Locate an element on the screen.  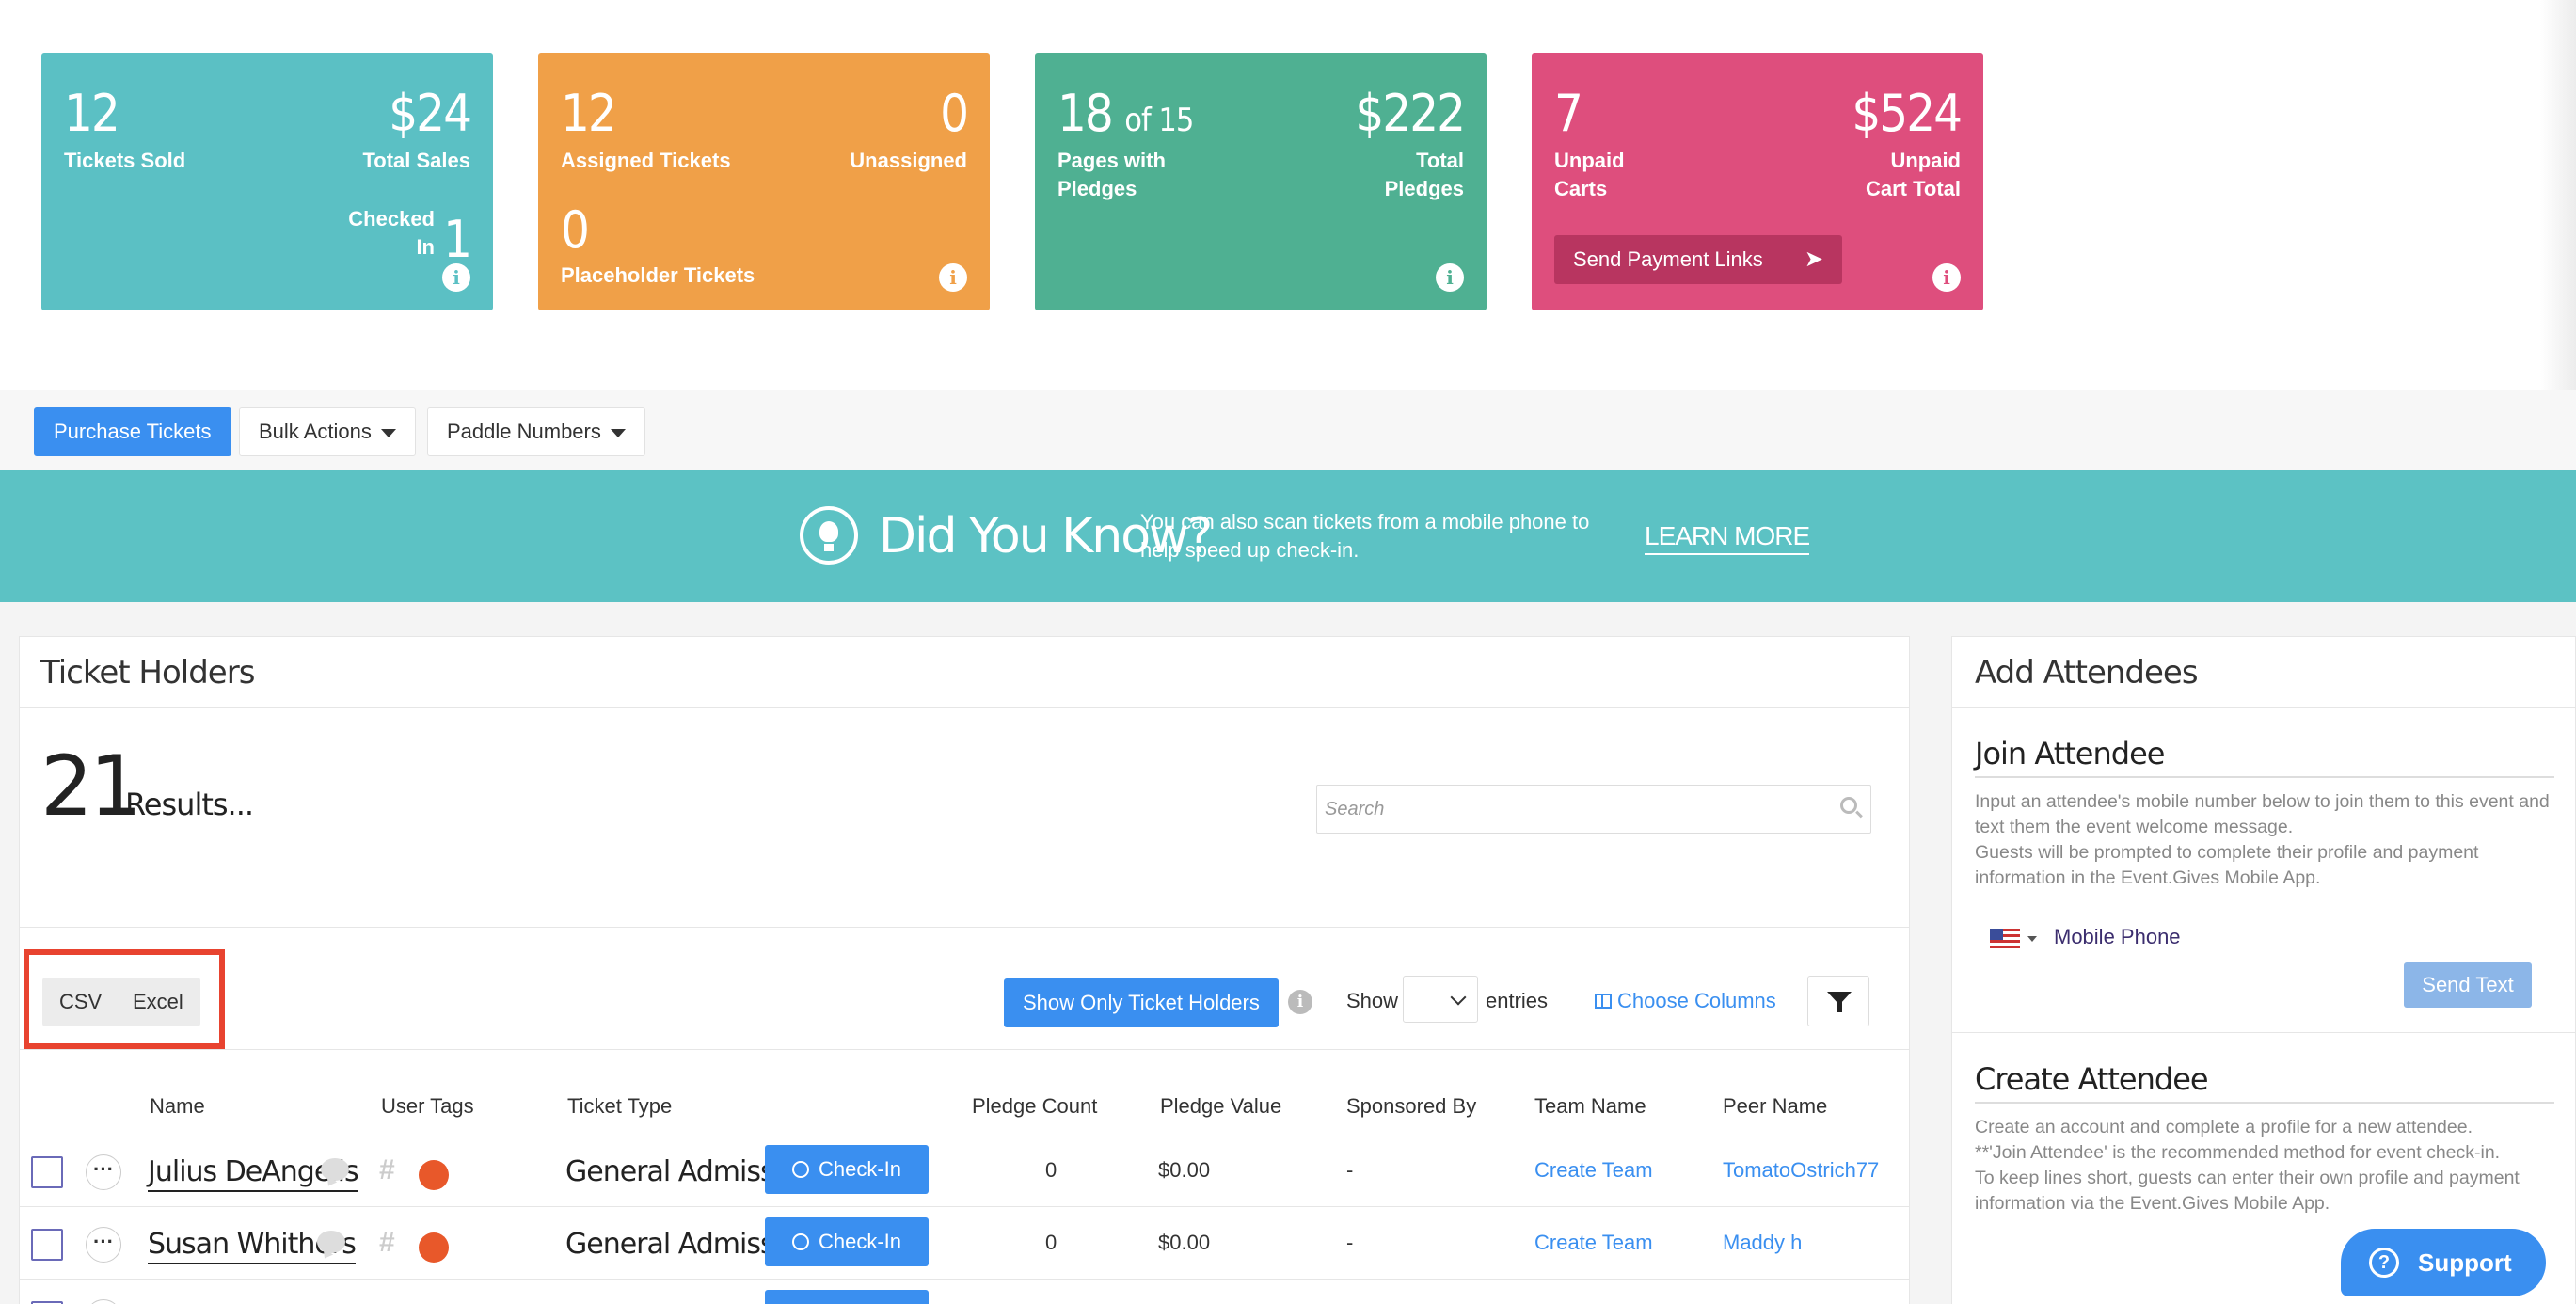
assigned-label: Assigned Tickets is located at coordinates (646, 160).